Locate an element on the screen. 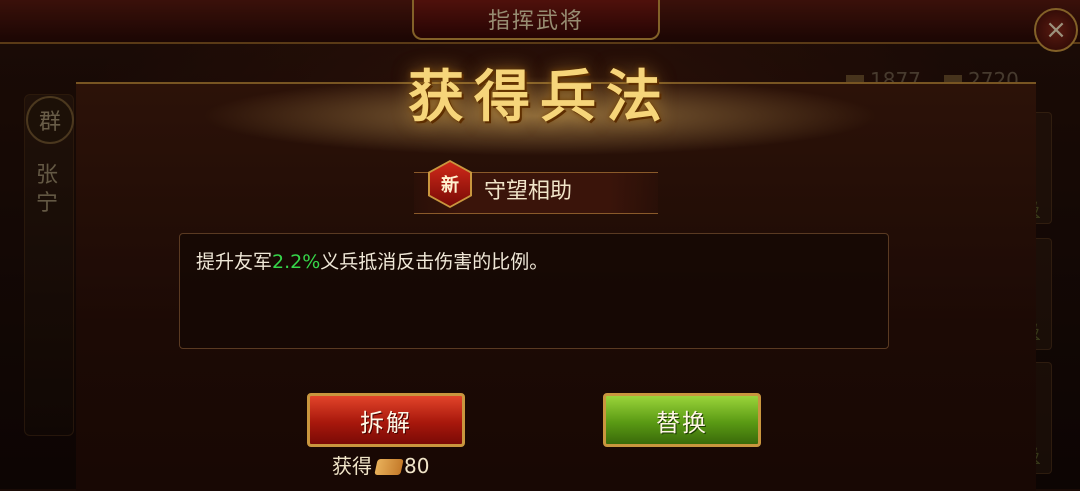 The image size is (1080, 491). scroll-icon is located at coordinates (389, 467).